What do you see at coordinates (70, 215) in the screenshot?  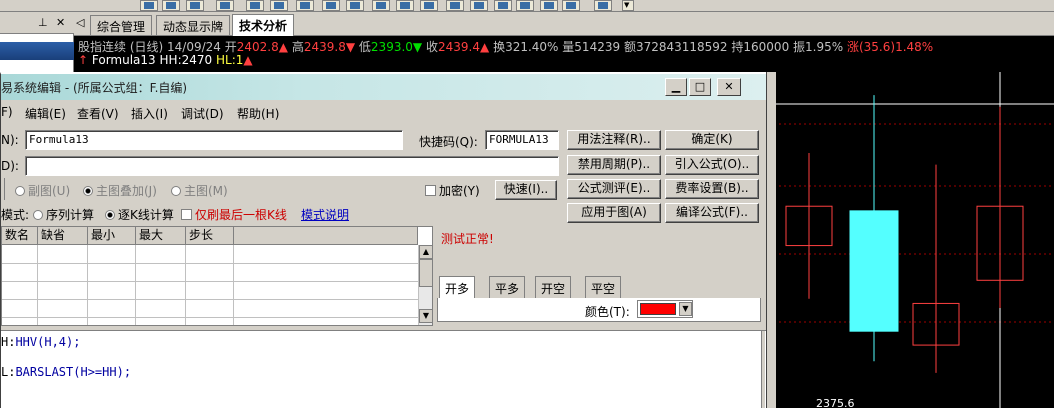 I see `radio-sequence-label: 序列计算` at bounding box center [70, 215].